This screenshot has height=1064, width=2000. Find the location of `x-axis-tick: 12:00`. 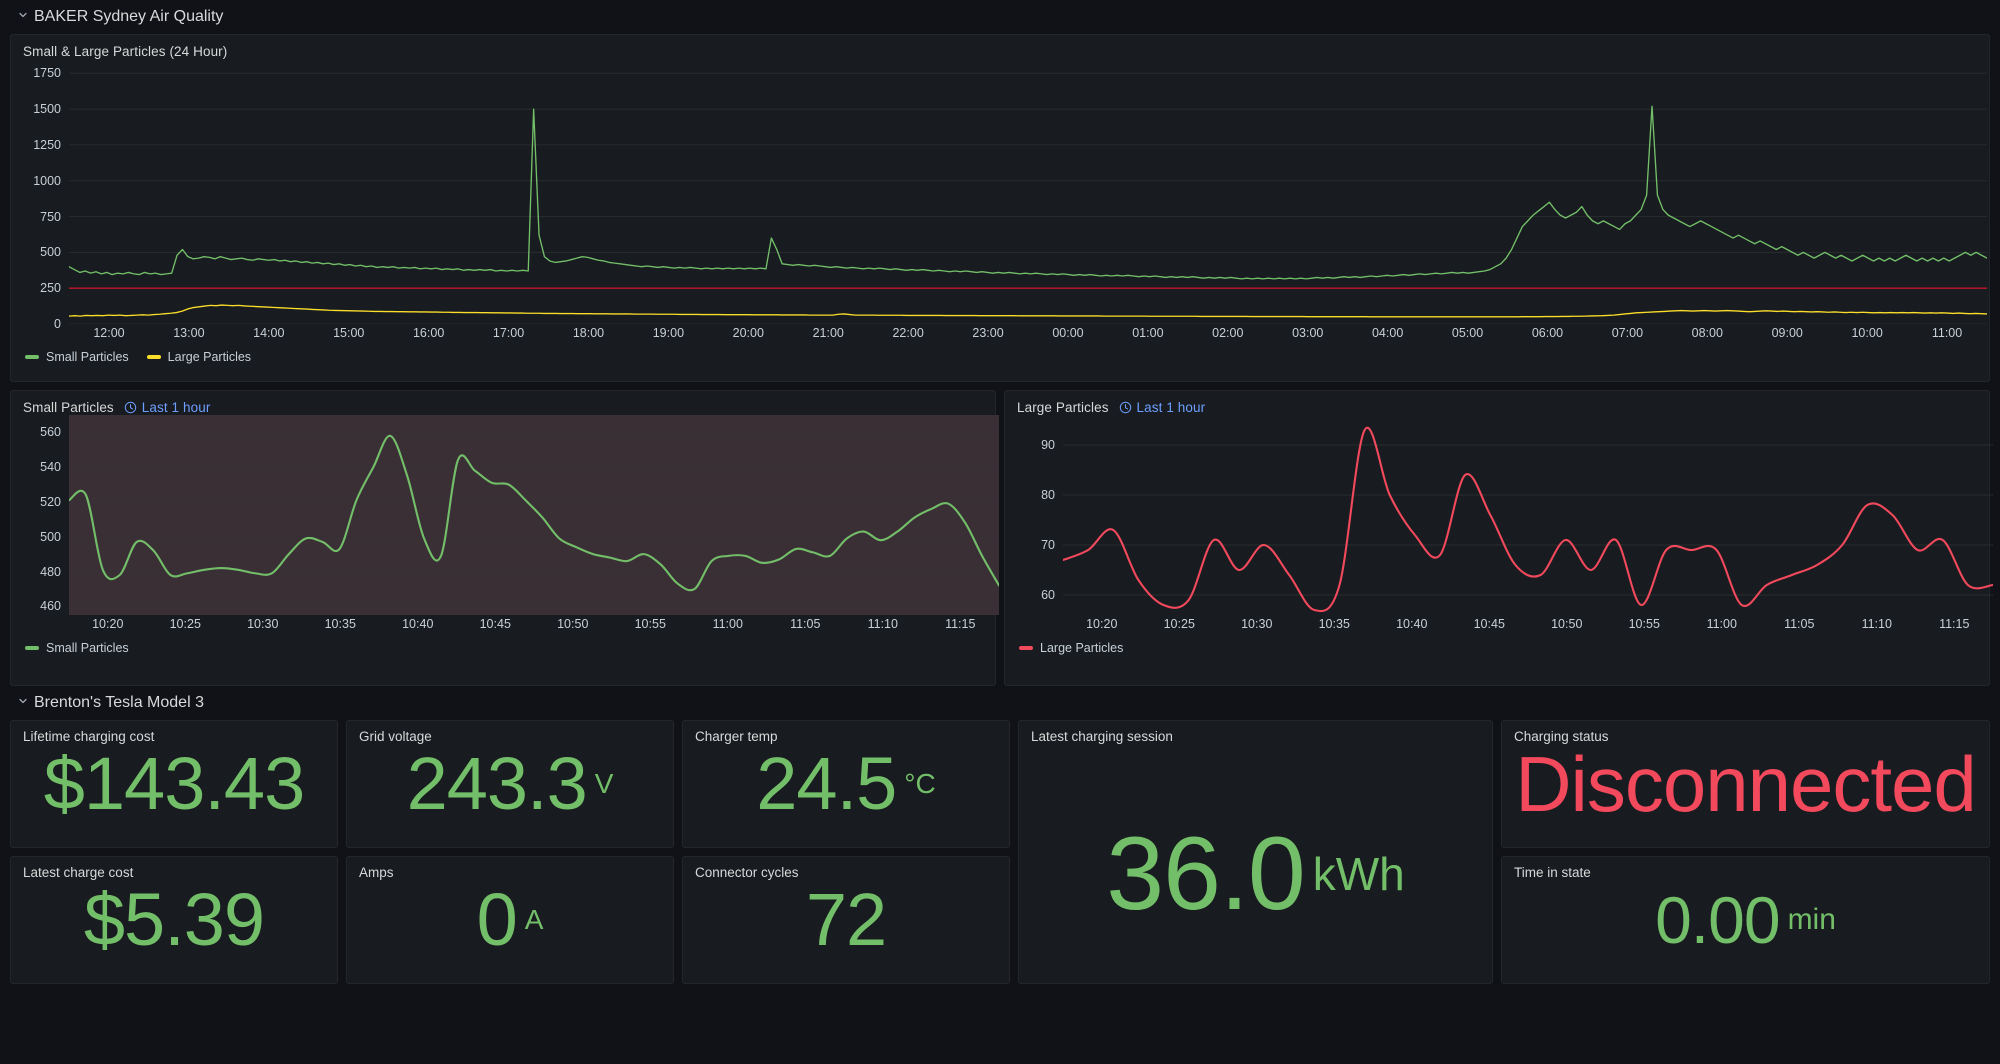

x-axis-tick: 12:00 is located at coordinates (109, 333).